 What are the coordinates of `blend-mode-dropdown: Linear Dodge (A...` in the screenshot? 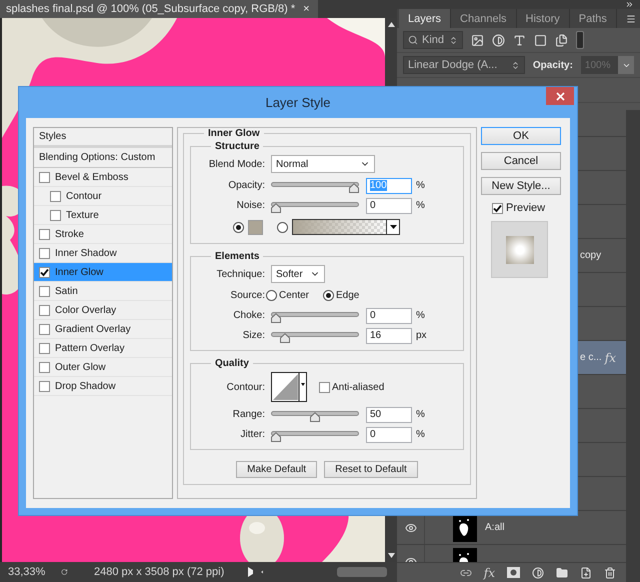 It's located at (464, 65).